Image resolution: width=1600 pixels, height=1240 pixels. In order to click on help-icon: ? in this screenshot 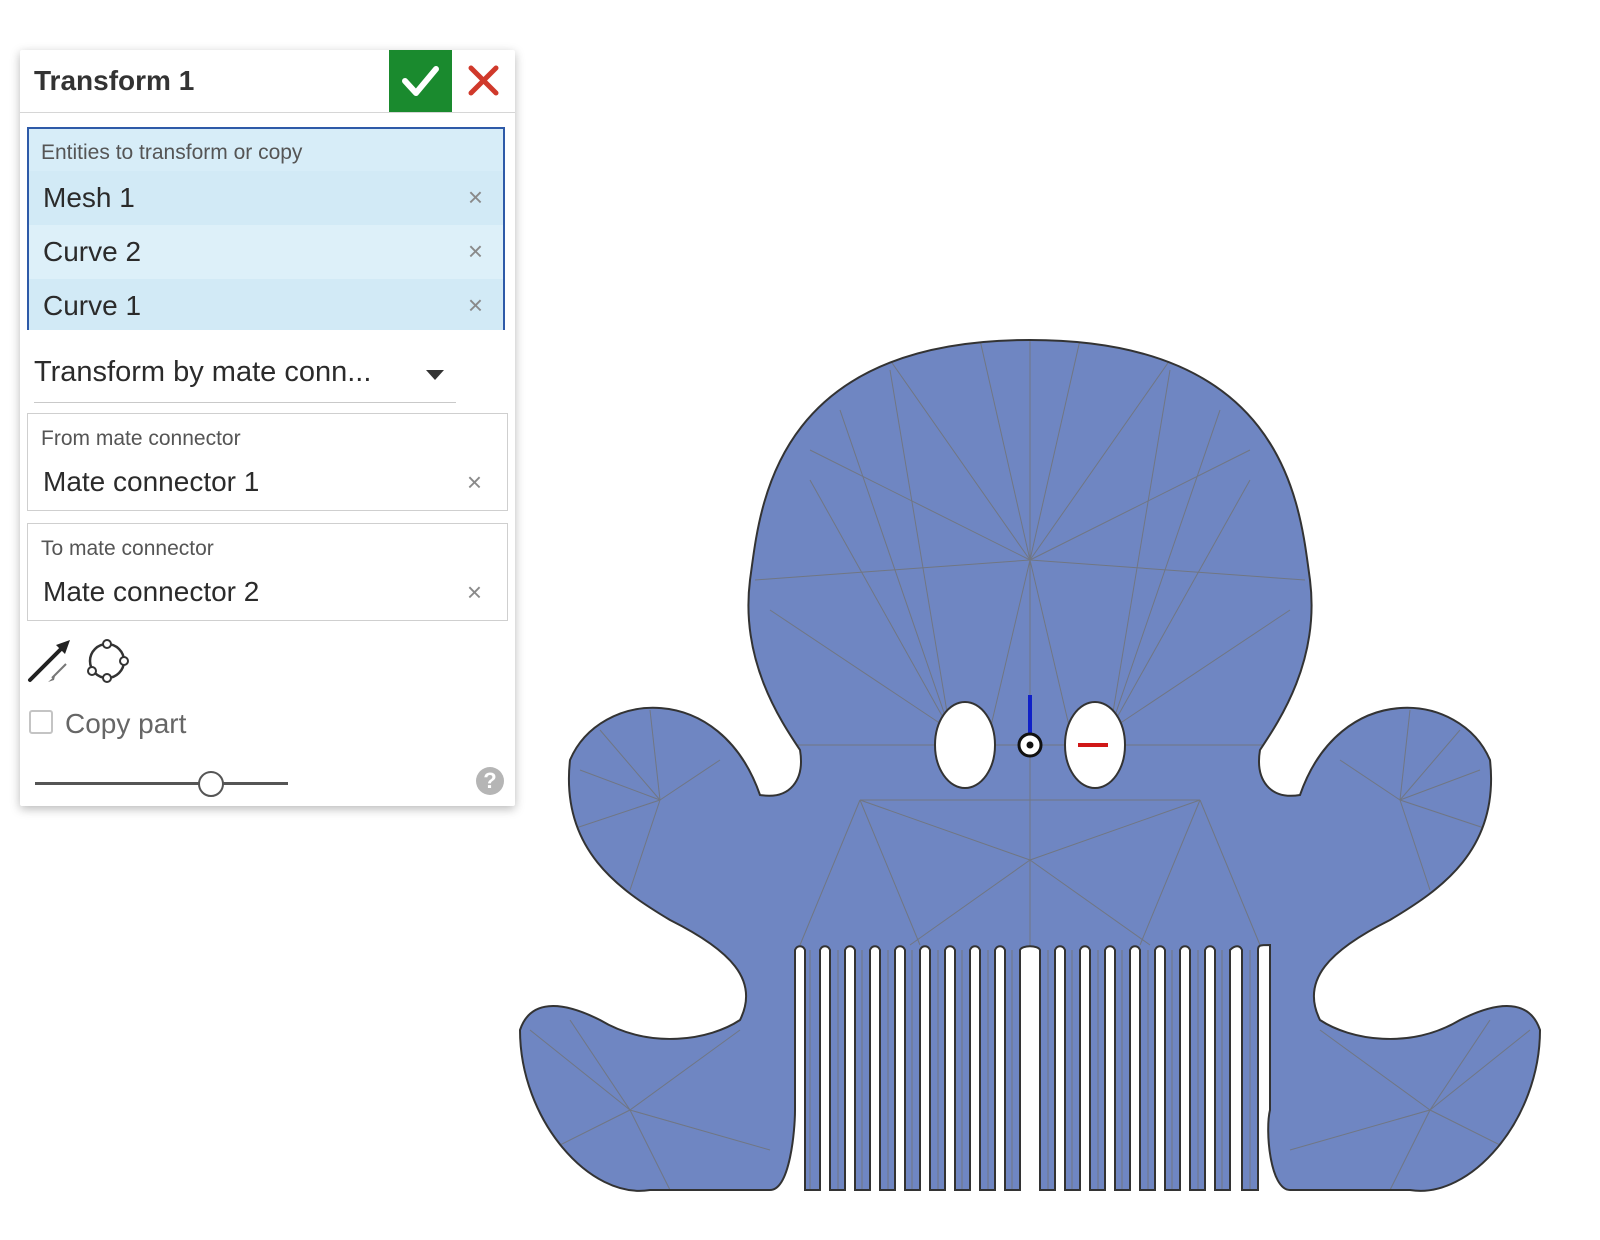, I will do `click(490, 781)`.